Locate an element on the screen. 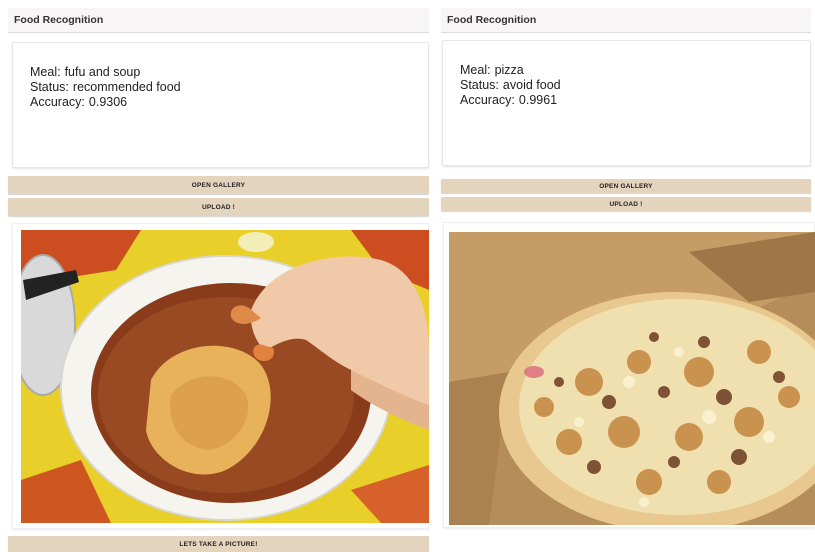 This screenshot has width=815, height=552. meal-value: fufu and soup is located at coordinates (102, 72).